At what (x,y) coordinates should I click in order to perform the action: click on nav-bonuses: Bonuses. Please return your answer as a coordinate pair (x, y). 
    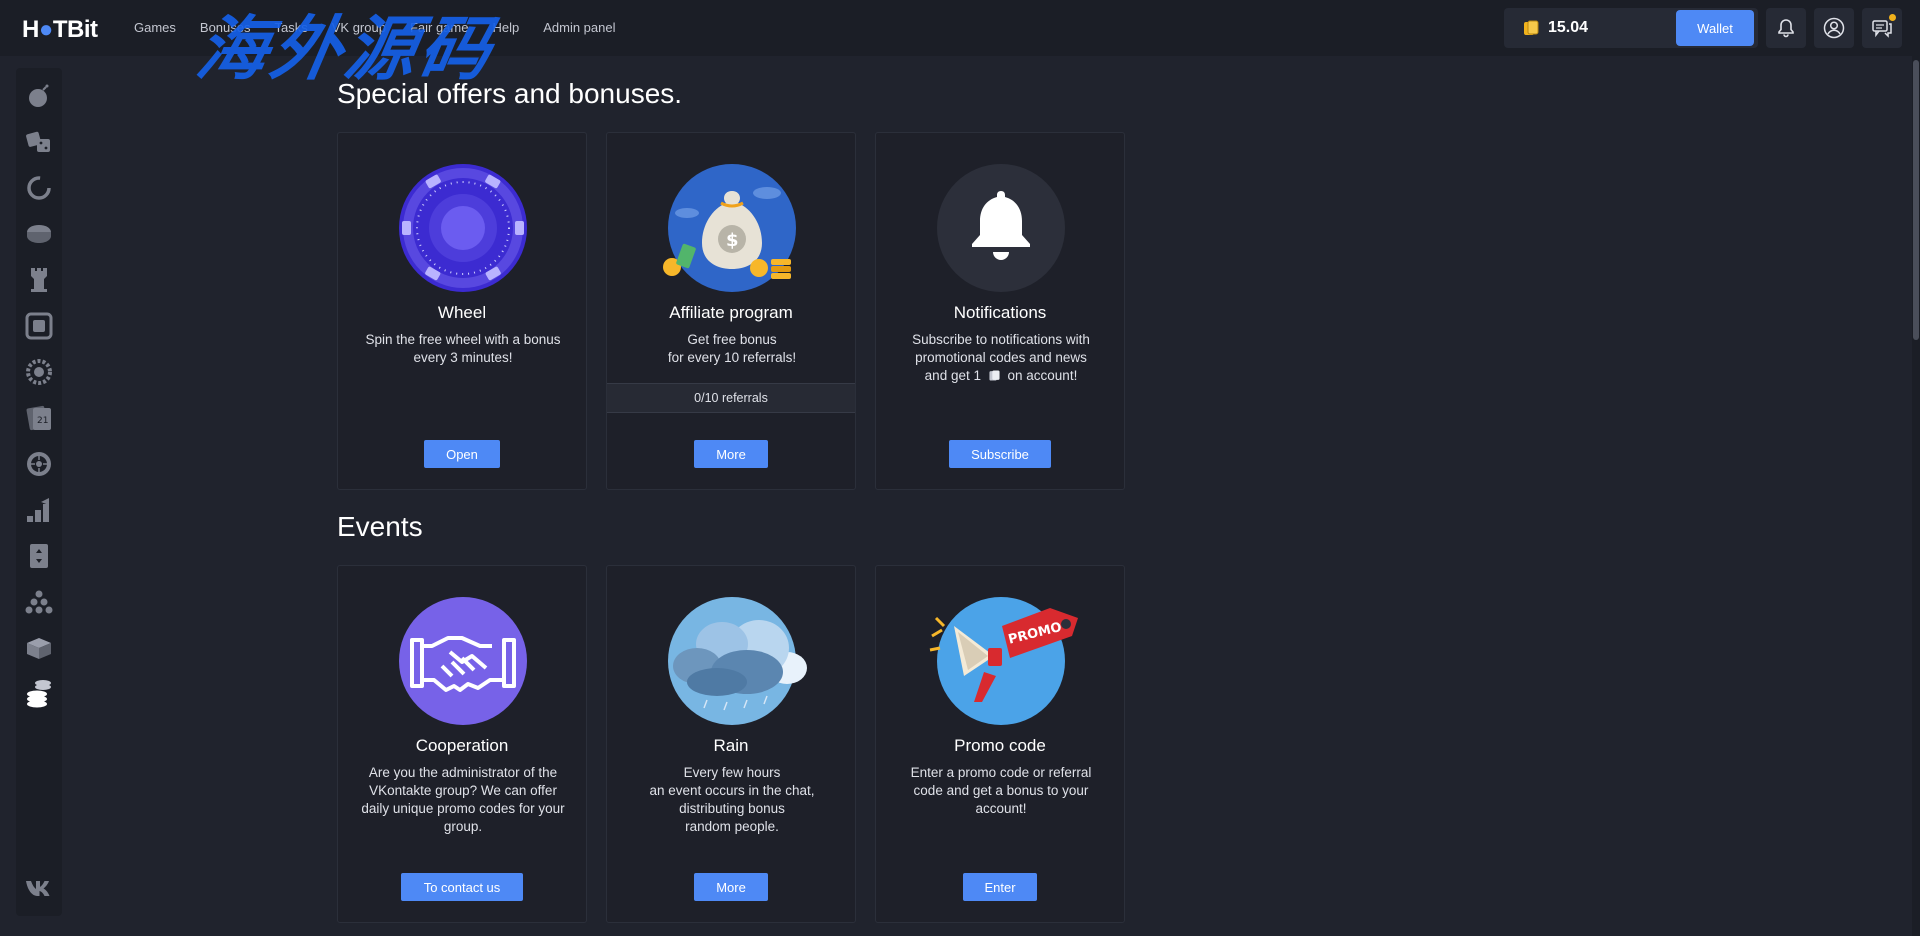
    Looking at the image, I should click on (225, 27).